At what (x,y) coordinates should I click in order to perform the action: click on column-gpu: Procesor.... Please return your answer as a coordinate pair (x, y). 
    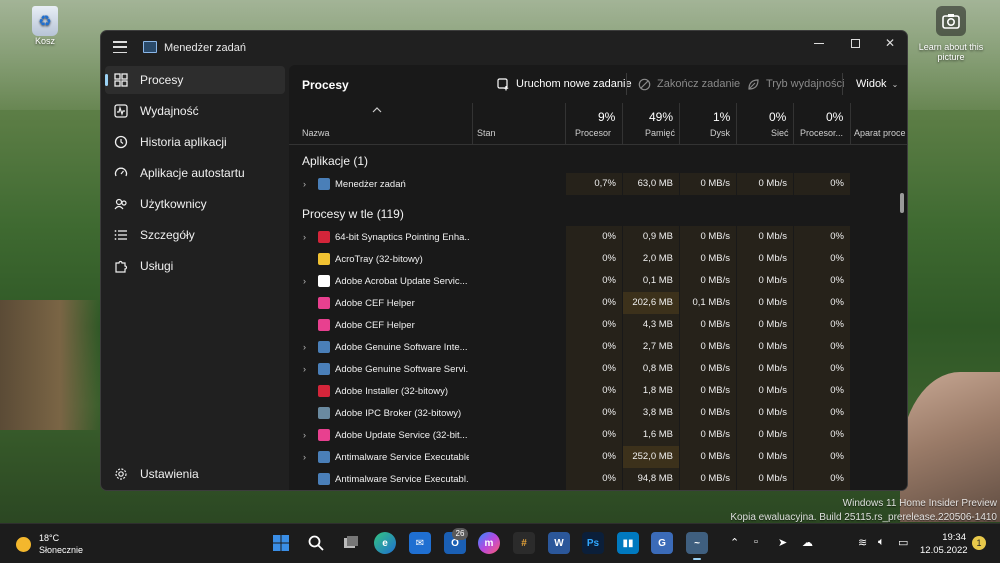
    Looking at the image, I should click on (821, 133).